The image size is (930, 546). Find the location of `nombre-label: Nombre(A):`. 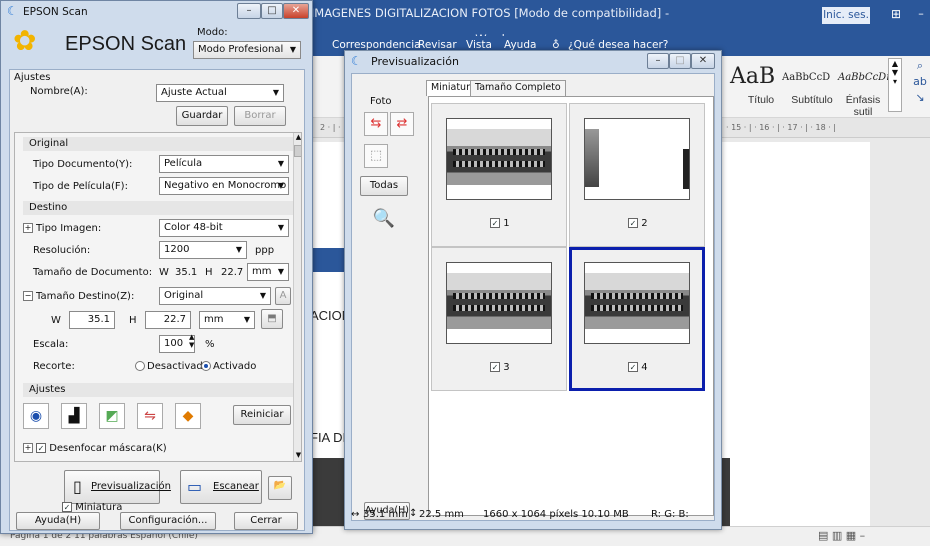

nombre-label: Nombre(A): is located at coordinates (59, 91).